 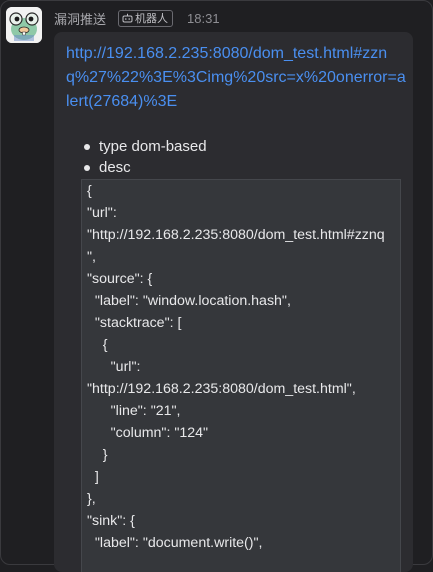 I want to click on list-item: desc, so click(x=145, y=167).